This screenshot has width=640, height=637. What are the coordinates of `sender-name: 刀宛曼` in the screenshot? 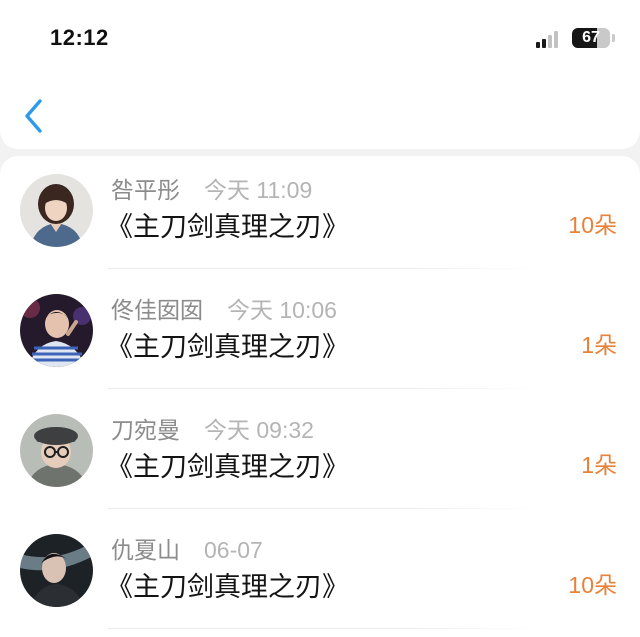 It's located at (145, 430).